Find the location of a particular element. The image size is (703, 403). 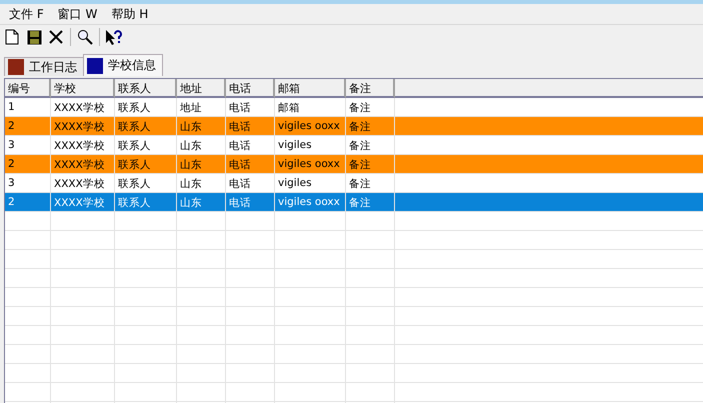

tab-label: 学校信息 is located at coordinates (132, 65).